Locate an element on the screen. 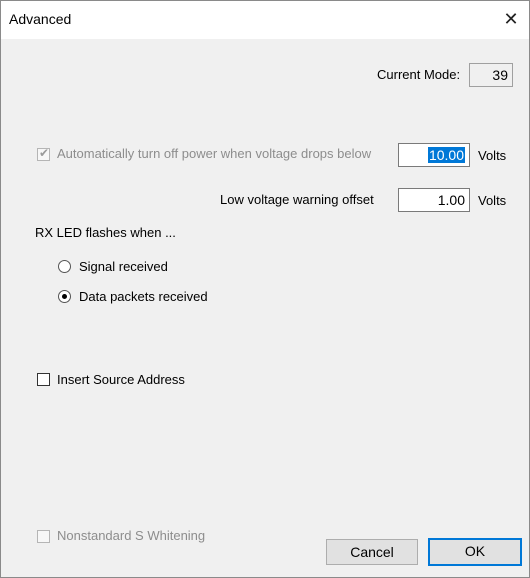  cancel-button: Cancel is located at coordinates (372, 552).